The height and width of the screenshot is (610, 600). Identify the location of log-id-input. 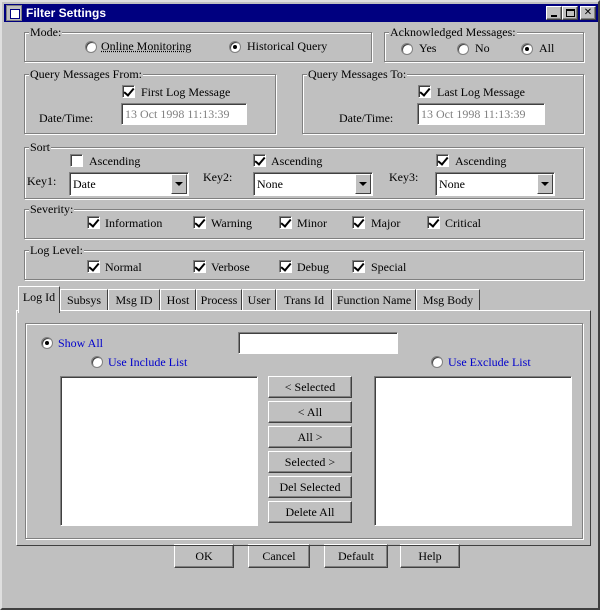
(318, 343).